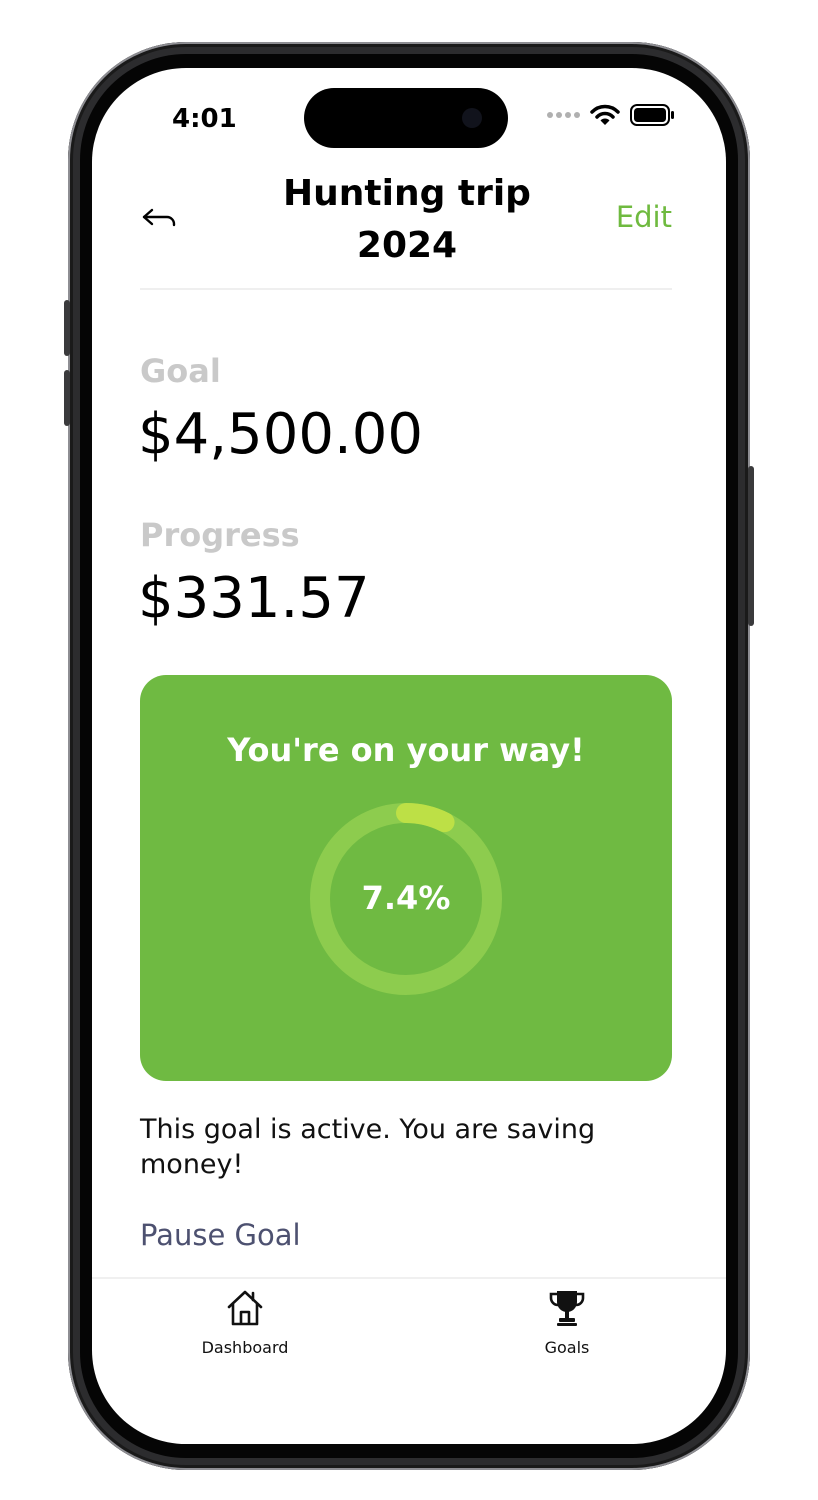  Describe the element at coordinates (67, 398) in the screenshot. I see `volume-down-button` at that location.